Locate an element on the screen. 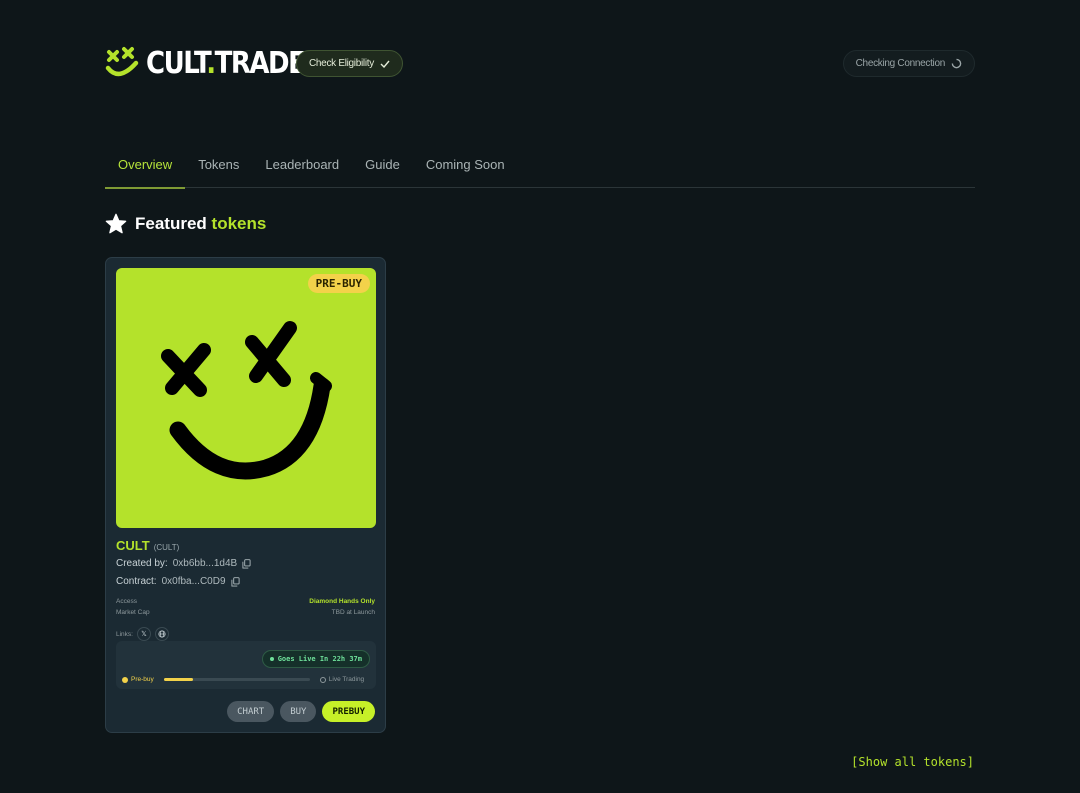  created-by-label: Created by: is located at coordinates (142, 563).